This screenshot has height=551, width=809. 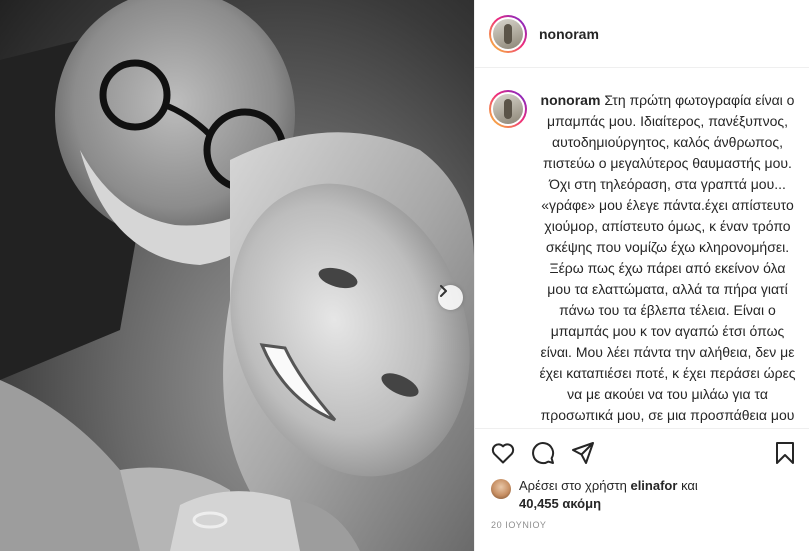 I want to click on liker-avatar, so click(x=501, y=489).